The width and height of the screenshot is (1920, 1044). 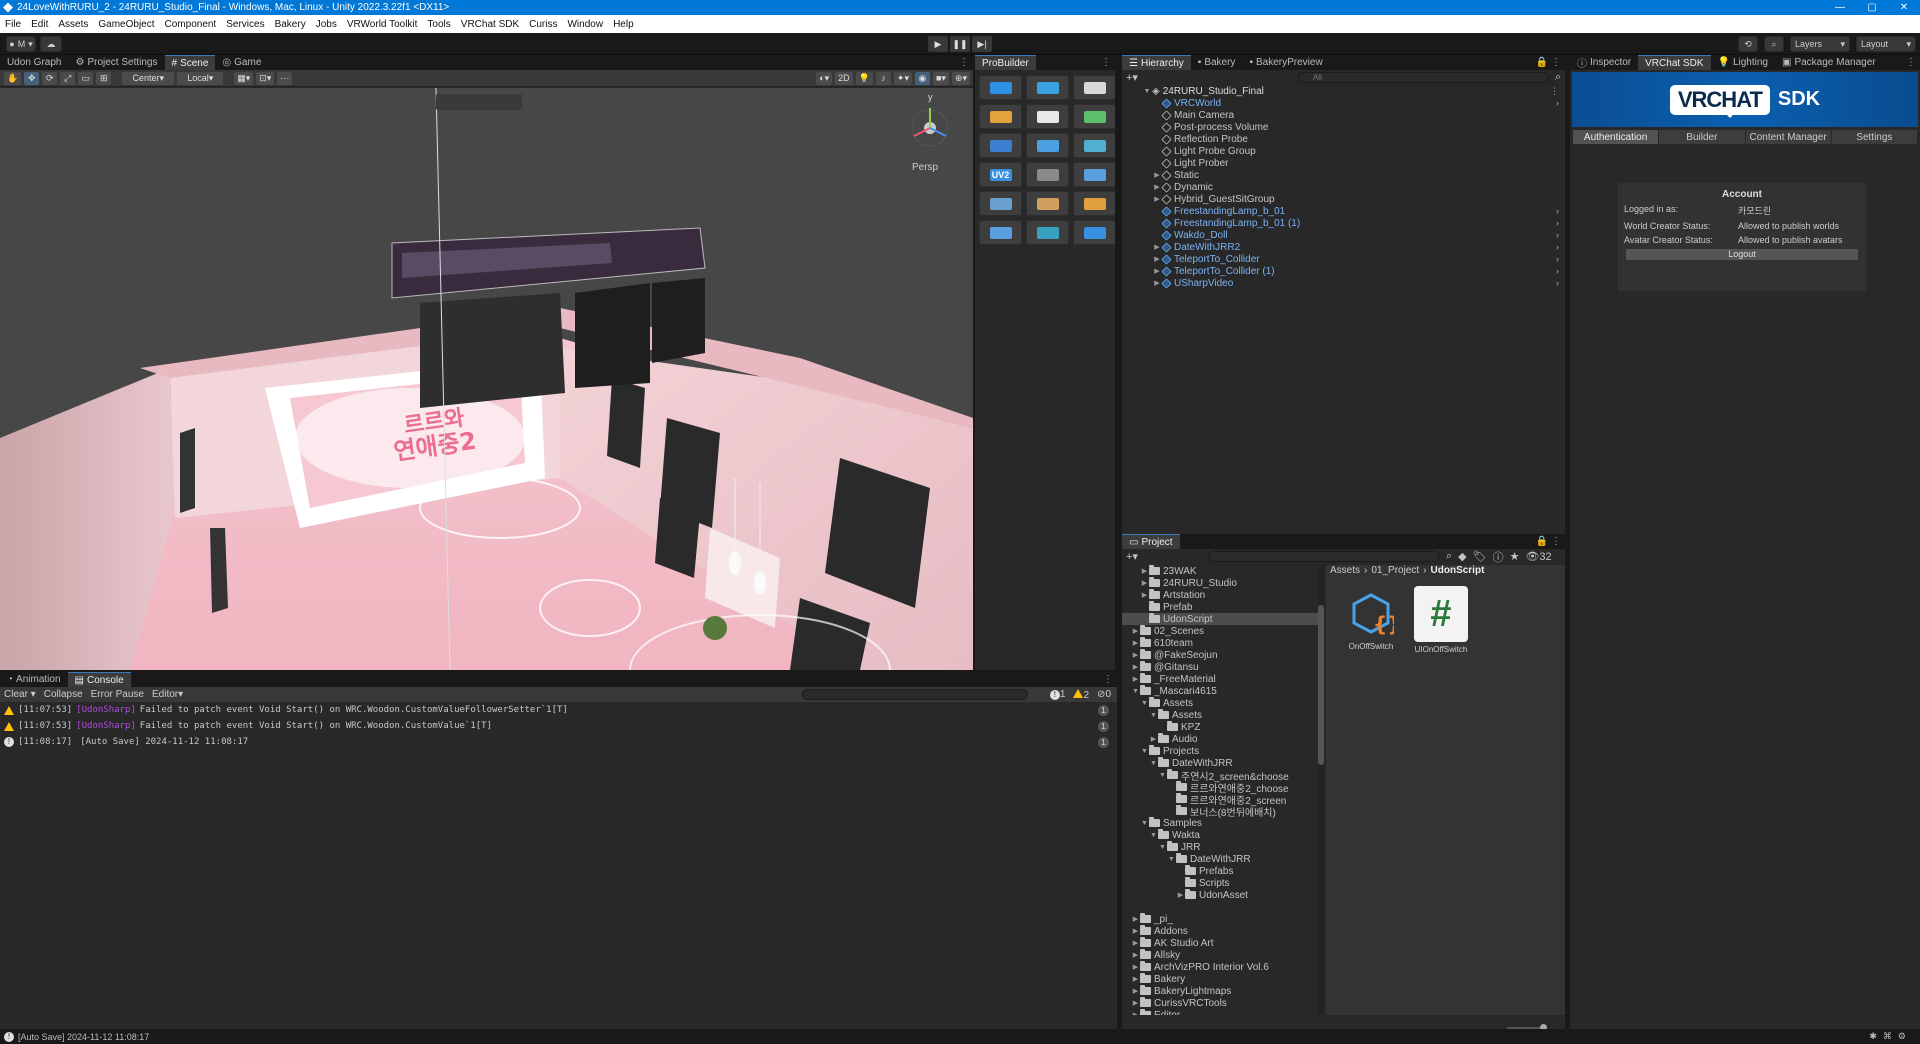 I want to click on tree-scrollbar, so click(x=1321, y=790).